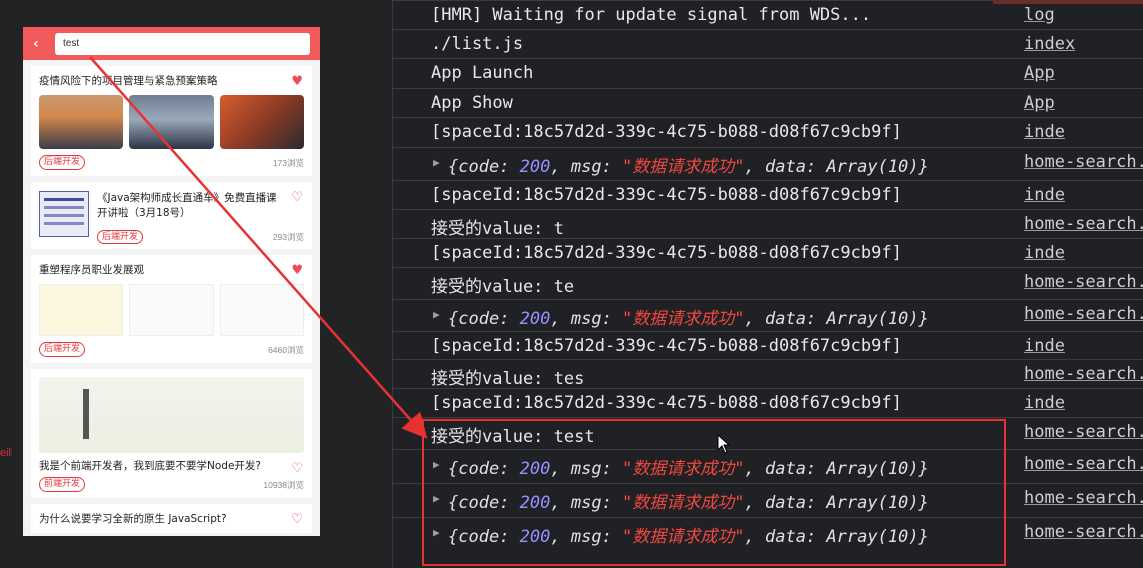 The image size is (1143, 568). What do you see at coordinates (503, 287) in the screenshot?
I see `console-message: 接受的value: te` at bounding box center [503, 287].